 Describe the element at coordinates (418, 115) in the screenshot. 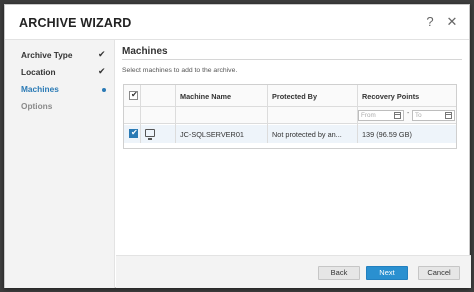

I see `to-placeholder: To` at that location.